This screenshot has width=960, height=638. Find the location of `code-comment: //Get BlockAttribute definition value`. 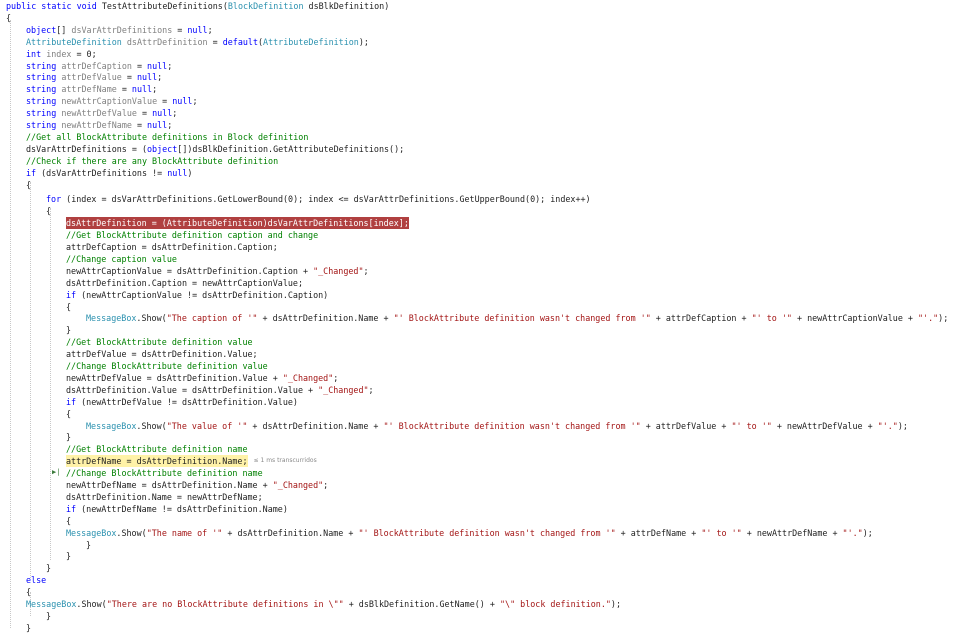

code-comment: //Get BlockAttribute definition value is located at coordinates (159, 342).